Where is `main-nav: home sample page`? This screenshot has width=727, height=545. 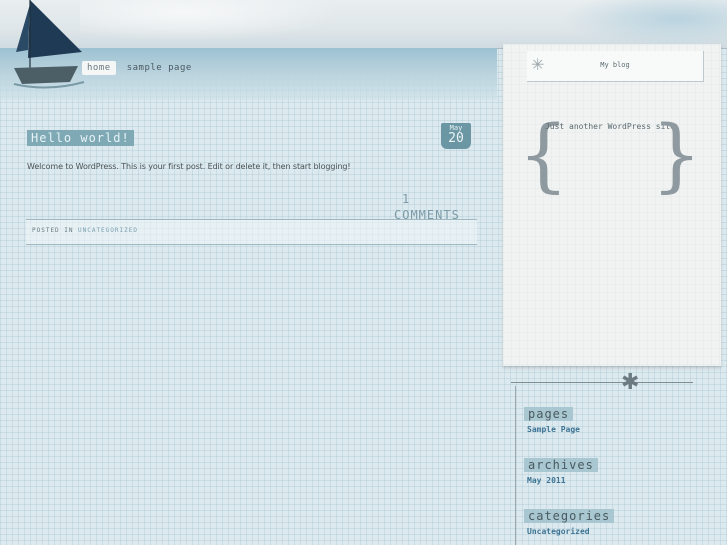 main-nav: home sample page is located at coordinates (139, 68).